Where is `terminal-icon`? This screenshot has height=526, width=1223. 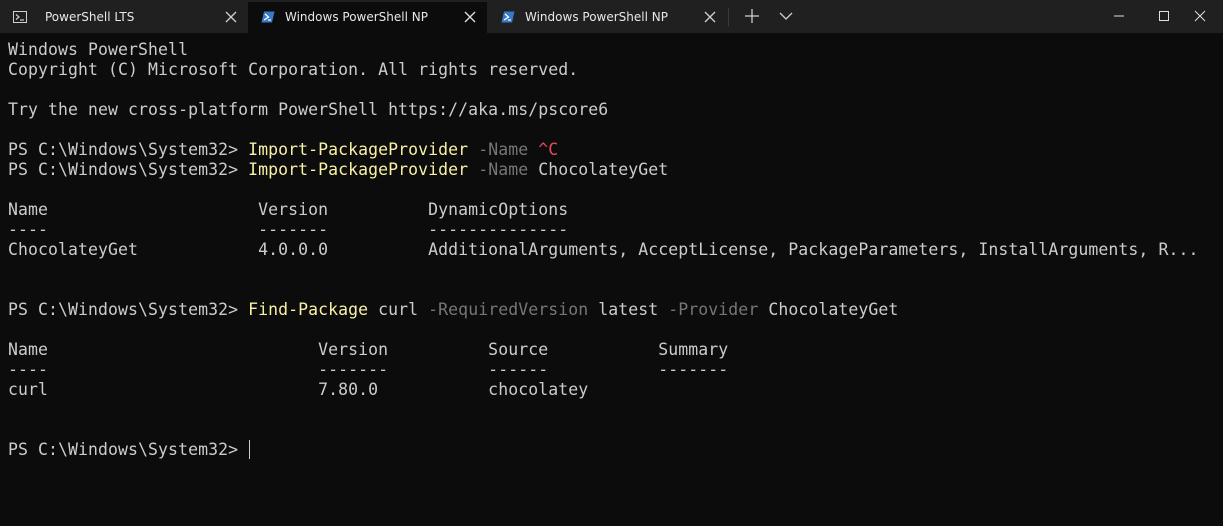 terminal-icon is located at coordinates (20, 17).